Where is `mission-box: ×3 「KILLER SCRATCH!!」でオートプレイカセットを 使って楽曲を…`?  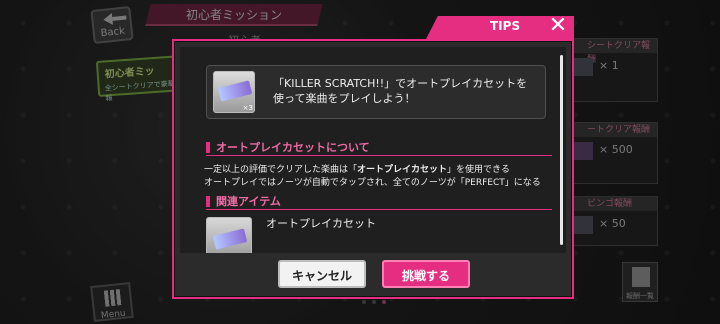 mission-box: ×3 「KILLER SCRATCH!!」でオートプレイカセットを 使って楽曲を… is located at coordinates (376, 92).